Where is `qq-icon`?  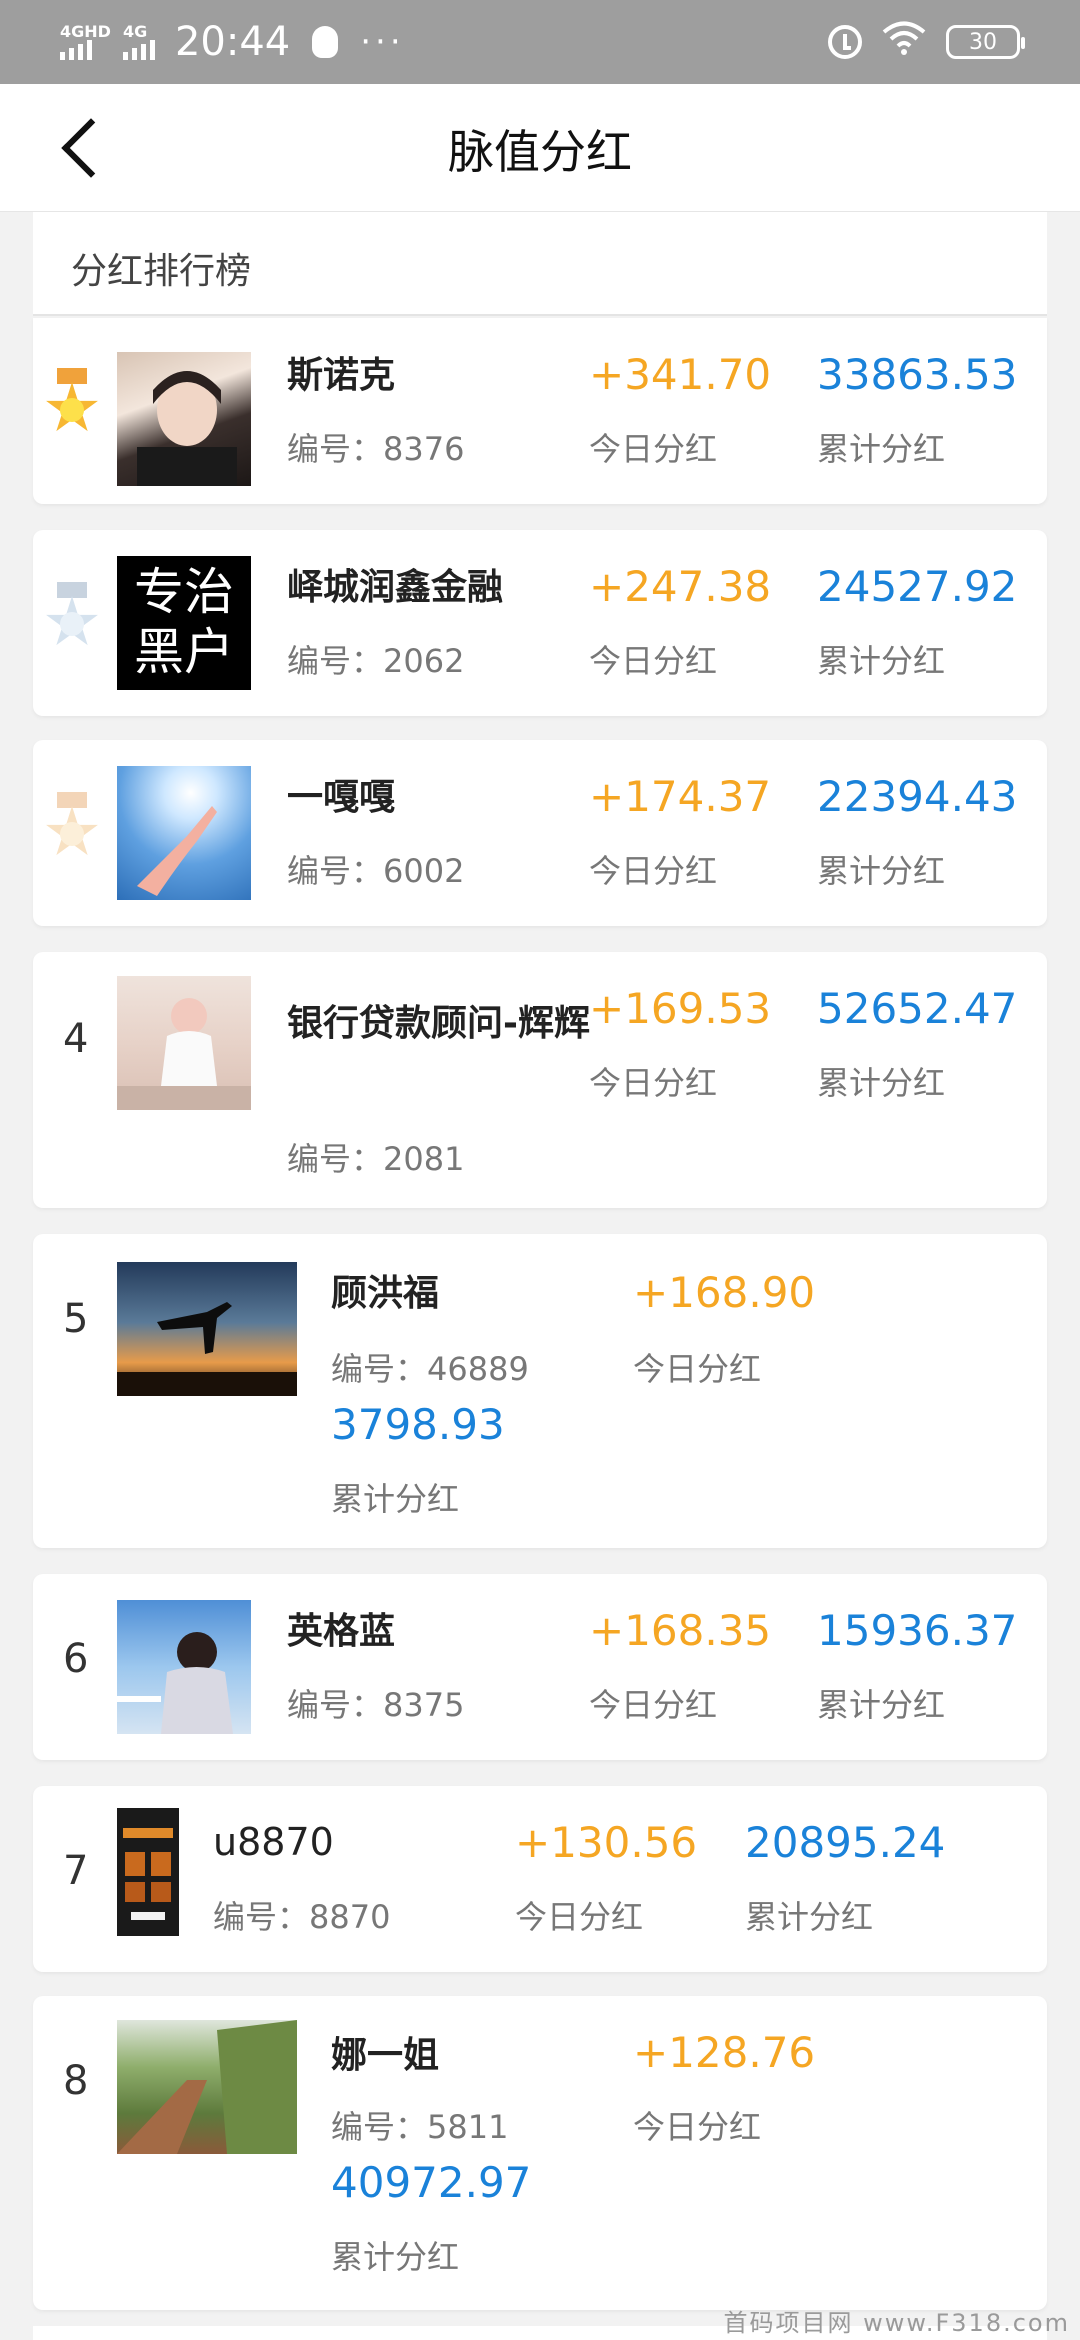
qq-icon is located at coordinates (325, 42).